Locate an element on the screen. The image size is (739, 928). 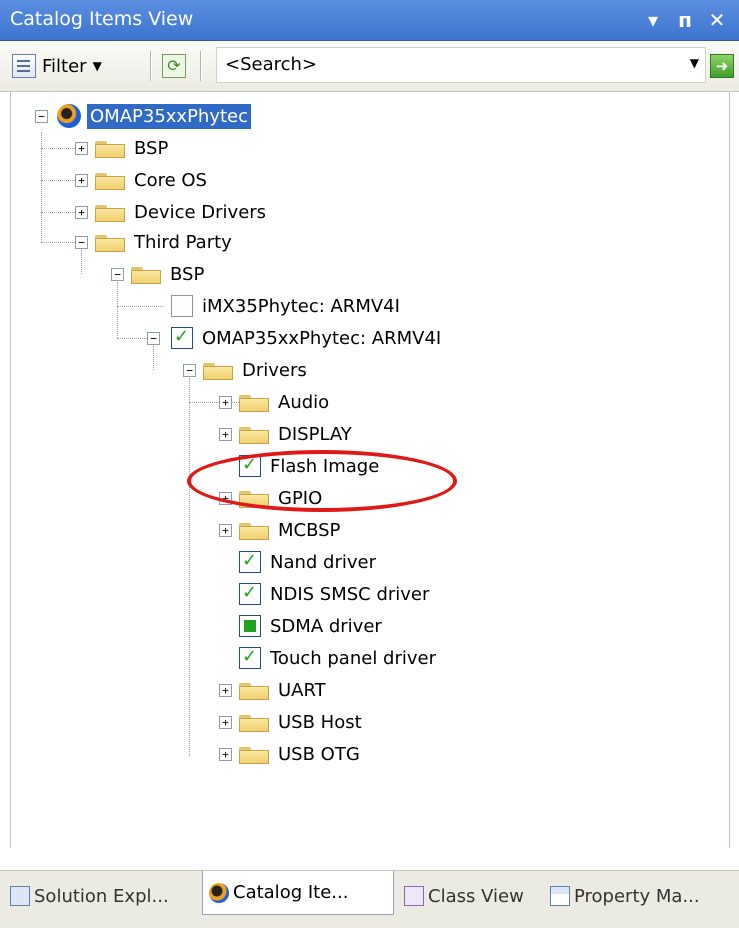
refresh-icon: ⟳ is located at coordinates (174, 66).